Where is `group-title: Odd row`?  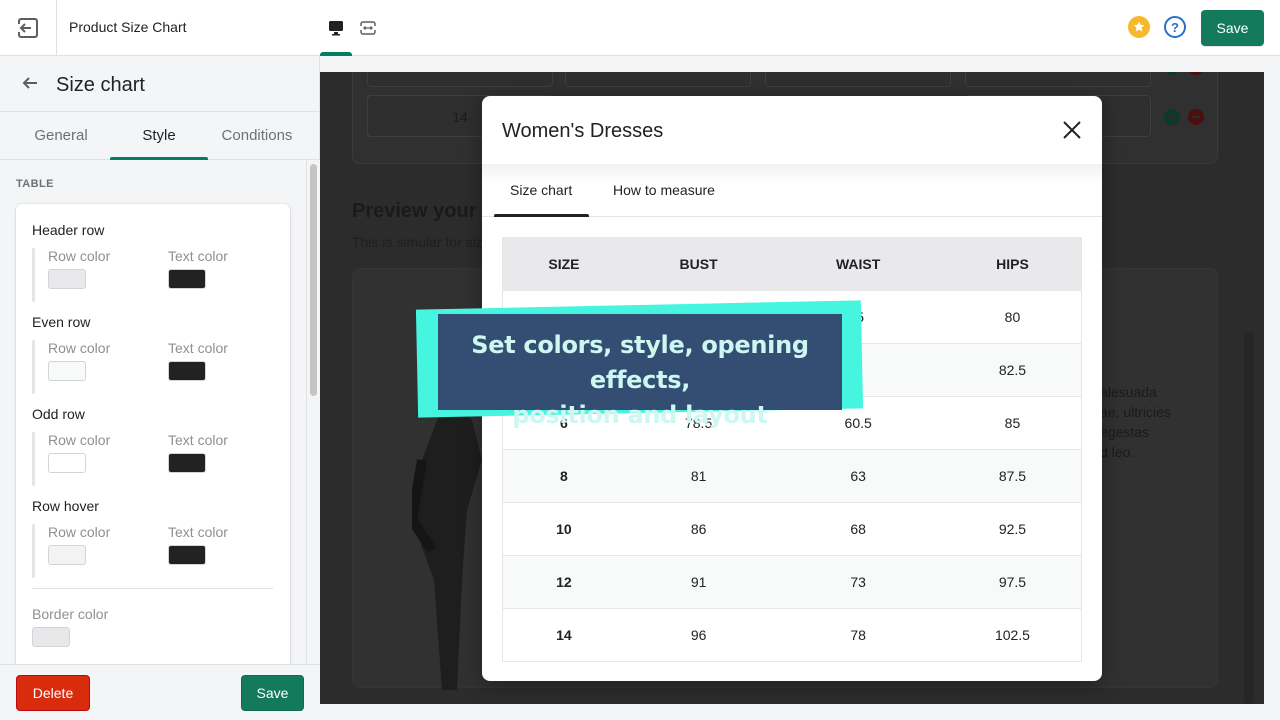 group-title: Odd row is located at coordinates (58, 414).